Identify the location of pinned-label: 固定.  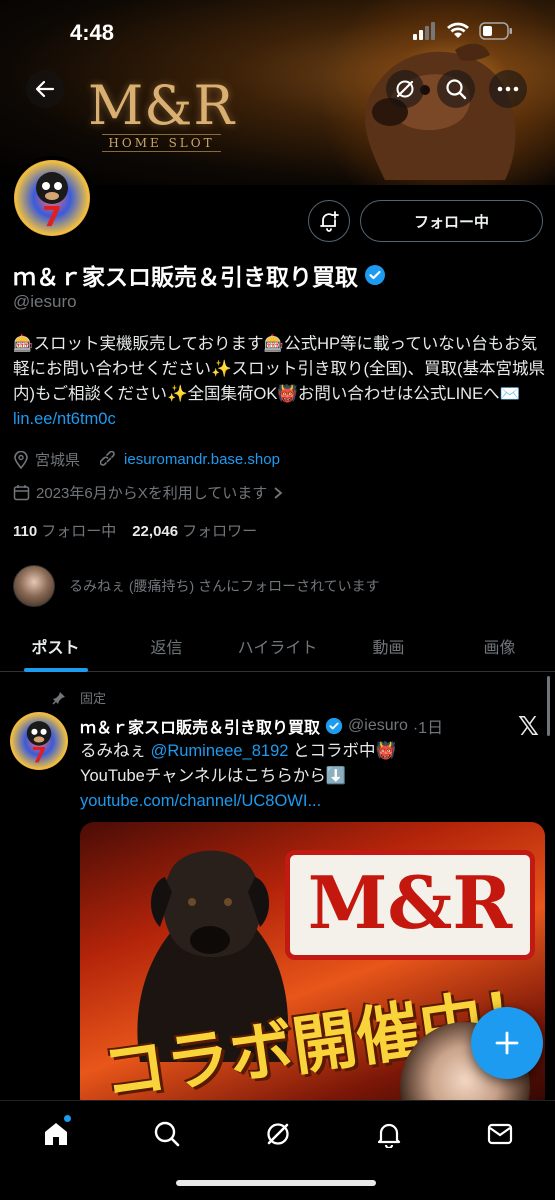
(93, 698).